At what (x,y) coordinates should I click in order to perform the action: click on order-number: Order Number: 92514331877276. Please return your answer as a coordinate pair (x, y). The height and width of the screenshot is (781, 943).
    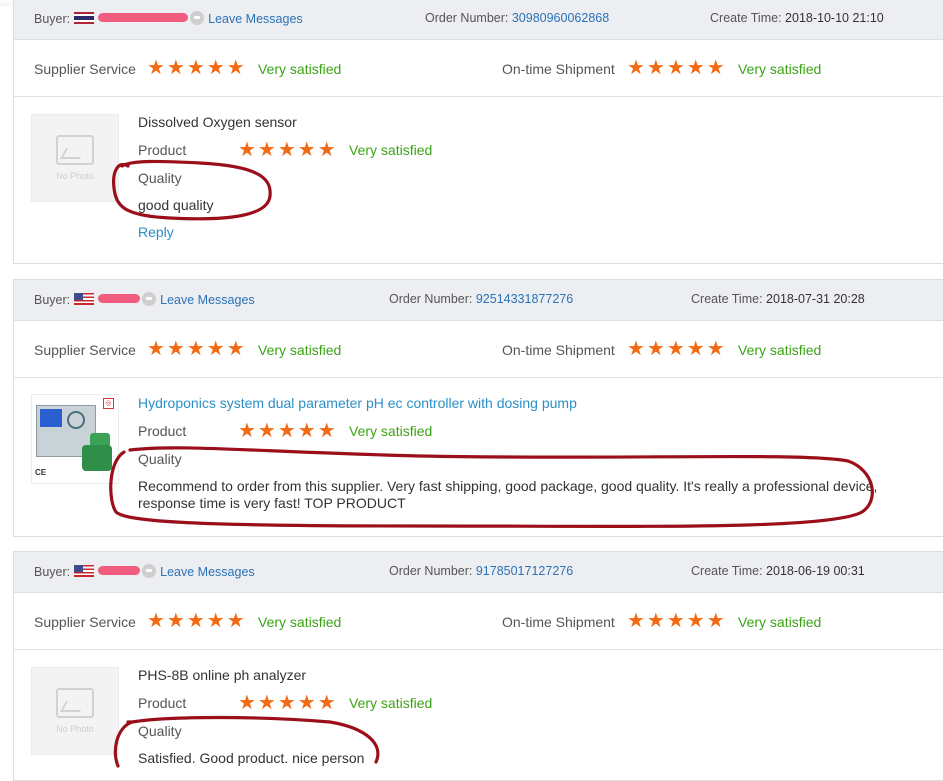
    Looking at the image, I should click on (481, 299).